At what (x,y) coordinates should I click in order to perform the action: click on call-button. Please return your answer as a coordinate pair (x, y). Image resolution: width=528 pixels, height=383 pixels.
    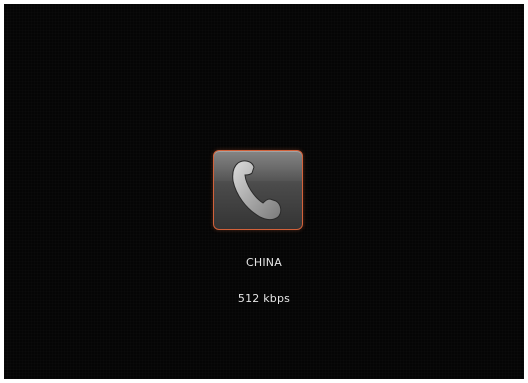
    Looking at the image, I should click on (258, 190).